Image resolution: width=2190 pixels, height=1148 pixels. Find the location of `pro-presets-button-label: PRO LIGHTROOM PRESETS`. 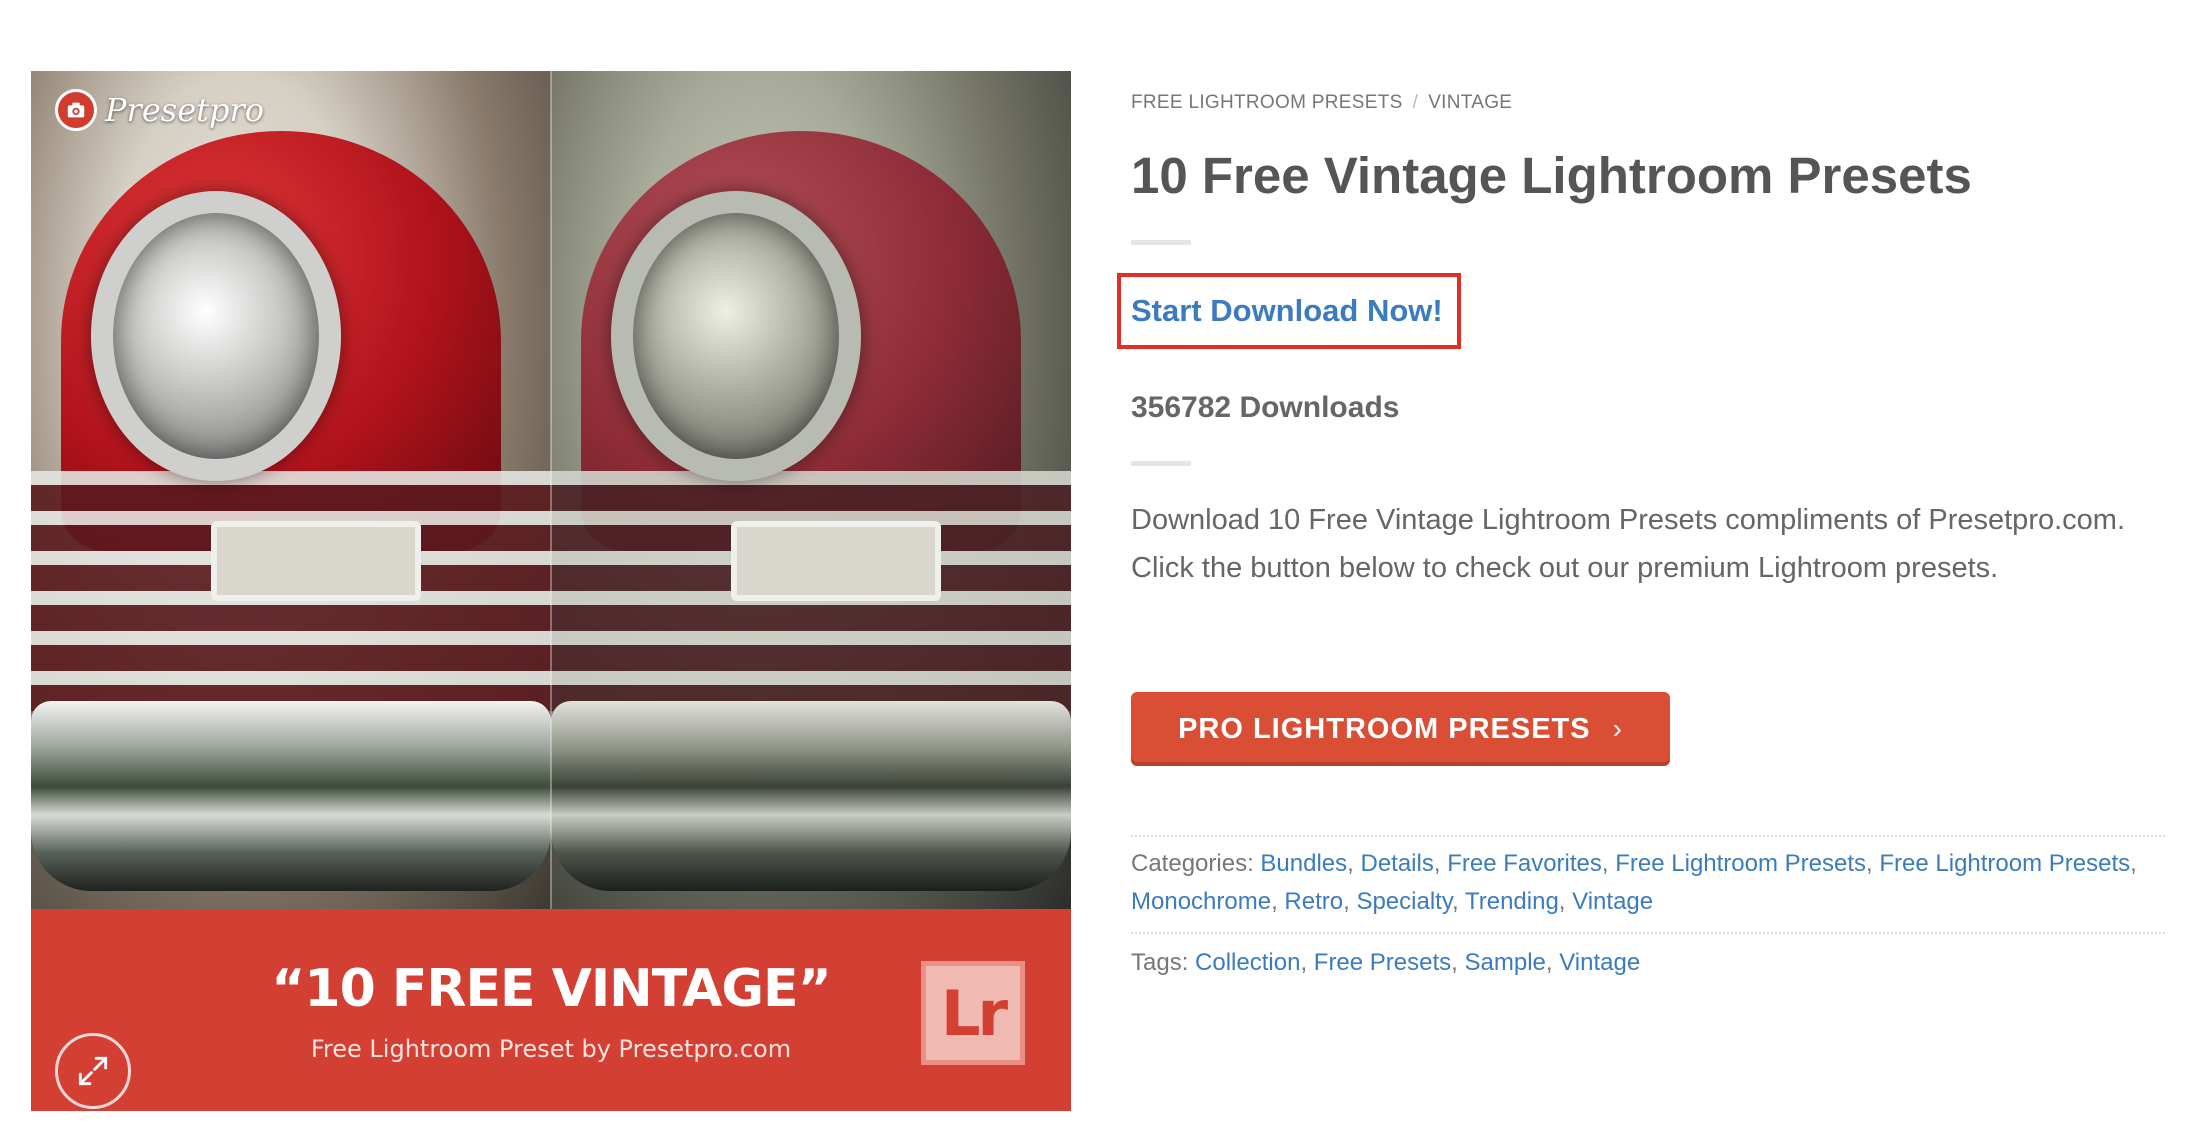

pro-presets-button-label: PRO LIGHTROOM PRESETS is located at coordinates (1384, 728).